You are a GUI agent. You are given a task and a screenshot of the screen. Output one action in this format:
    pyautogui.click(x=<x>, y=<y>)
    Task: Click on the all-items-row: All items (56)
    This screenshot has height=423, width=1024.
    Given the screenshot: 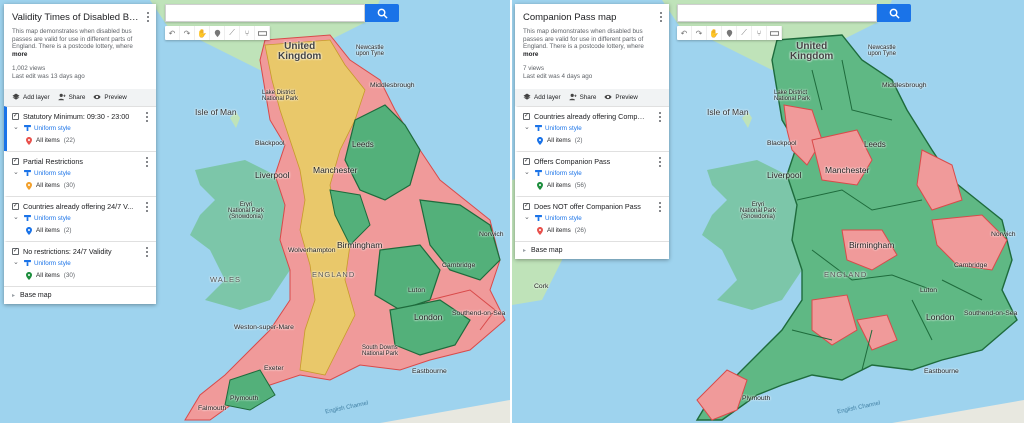 What is the action you would take?
    pyautogui.click(x=593, y=185)
    